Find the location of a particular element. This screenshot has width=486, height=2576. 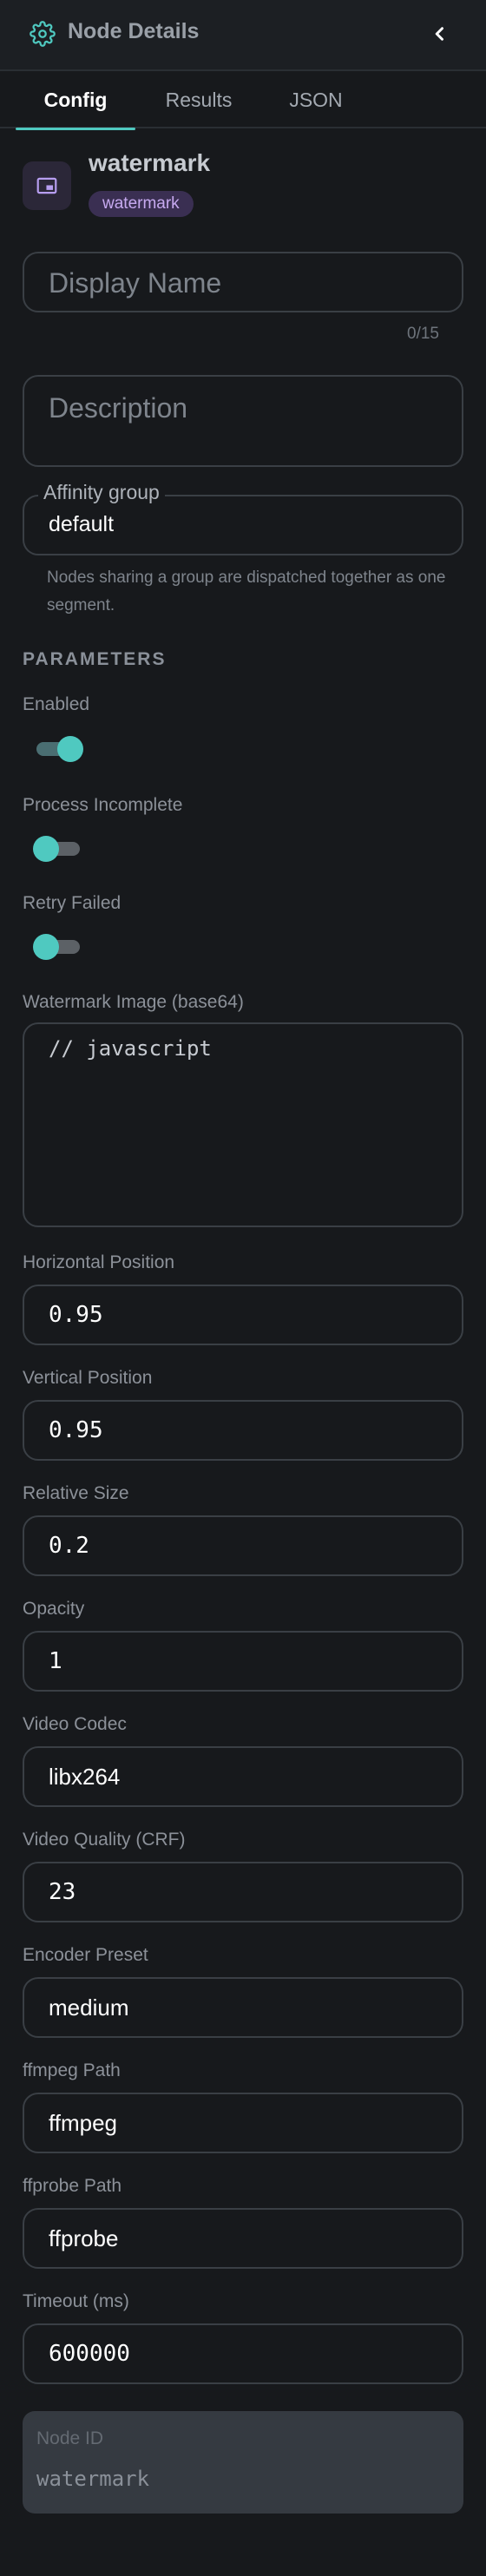

timeout-label: Timeout (ms) is located at coordinates (76, 2301).